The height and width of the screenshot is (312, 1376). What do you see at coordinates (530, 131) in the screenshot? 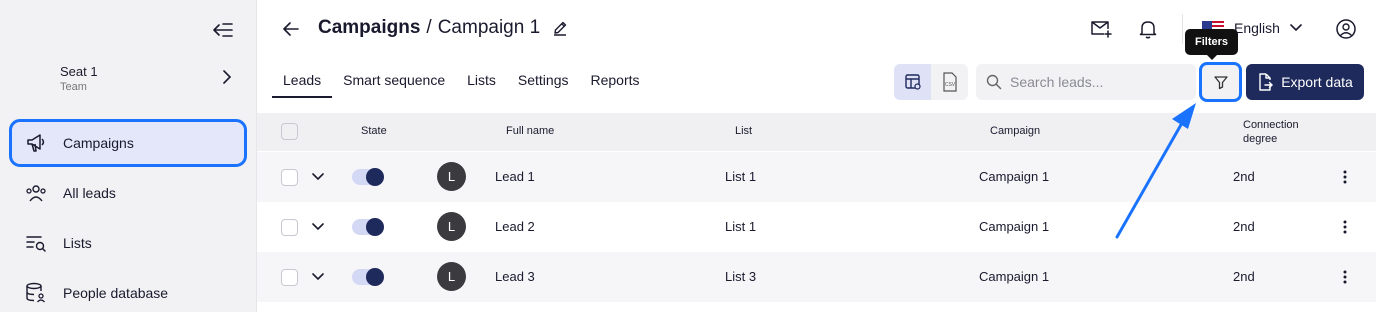
I see `column-header-full-name: Full name` at bounding box center [530, 131].